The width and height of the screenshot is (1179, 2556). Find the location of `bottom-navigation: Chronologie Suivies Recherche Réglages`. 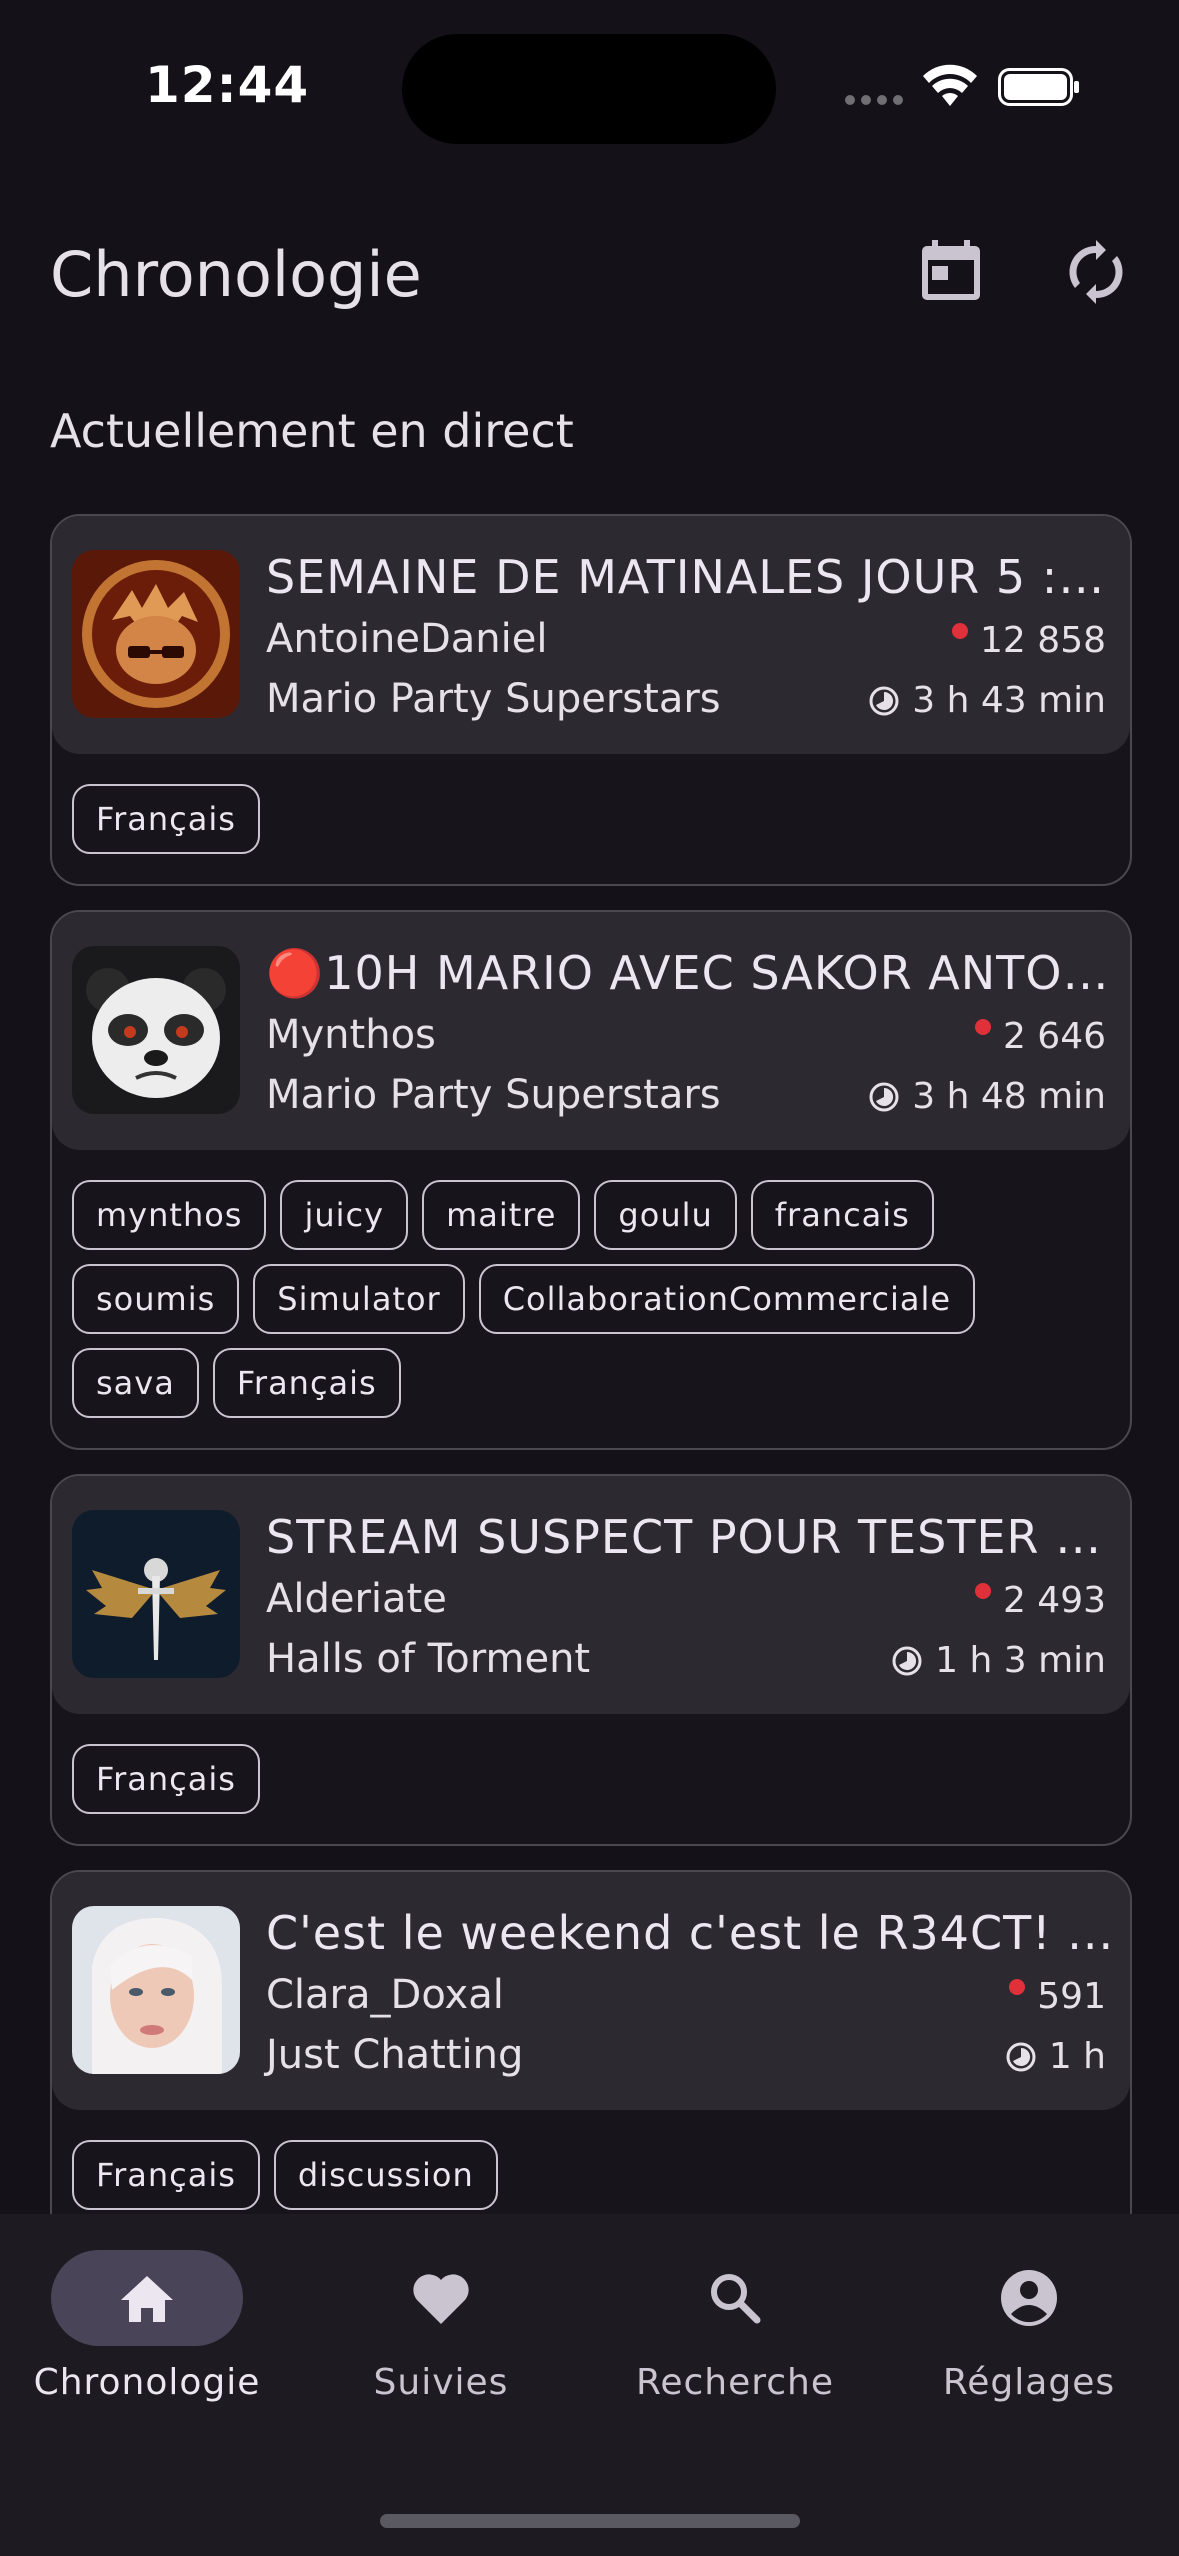

bottom-navigation: Chronologie Suivies Recherche Réglages is located at coordinates (589, 2385).